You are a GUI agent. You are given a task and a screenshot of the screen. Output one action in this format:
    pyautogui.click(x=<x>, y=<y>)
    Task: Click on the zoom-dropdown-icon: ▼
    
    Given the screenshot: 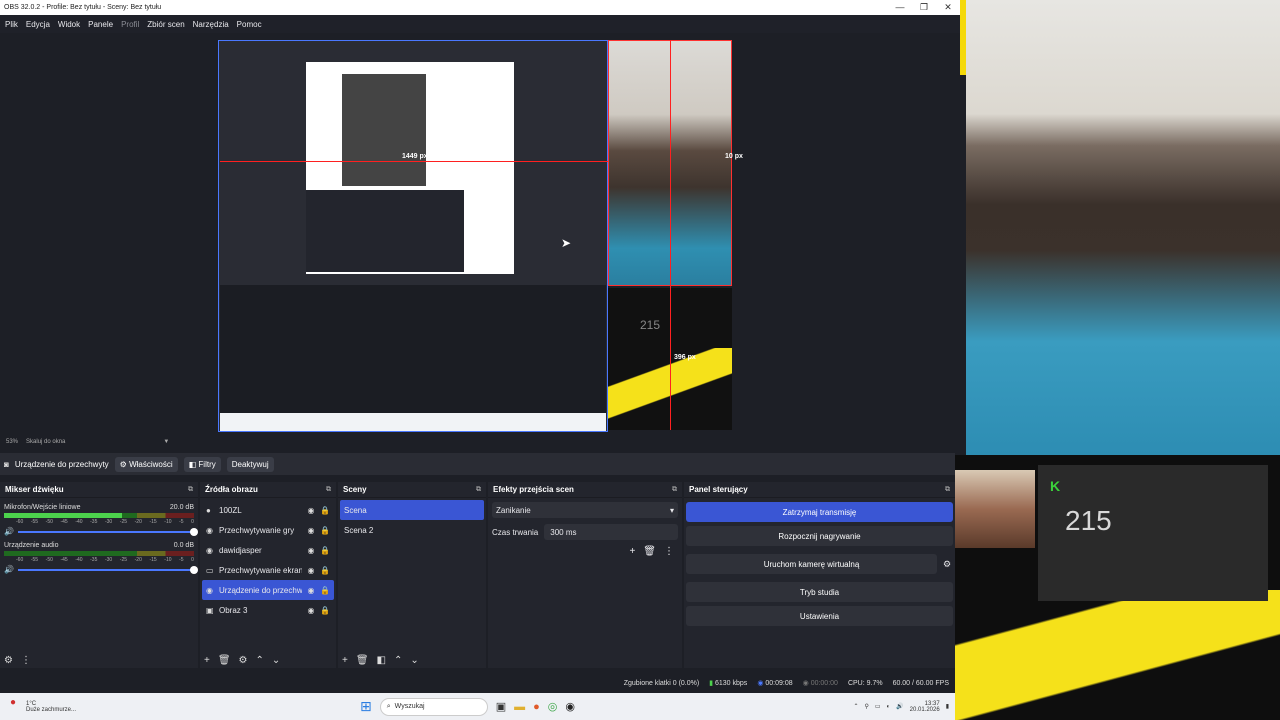 What is the action you would take?
    pyautogui.click(x=166, y=442)
    